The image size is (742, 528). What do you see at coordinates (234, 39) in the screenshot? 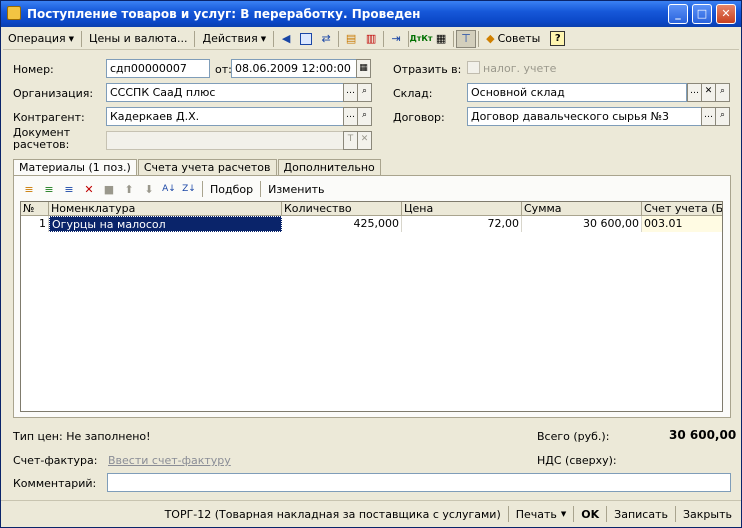
I see `actions-menu: Действия ▼` at bounding box center [234, 39].